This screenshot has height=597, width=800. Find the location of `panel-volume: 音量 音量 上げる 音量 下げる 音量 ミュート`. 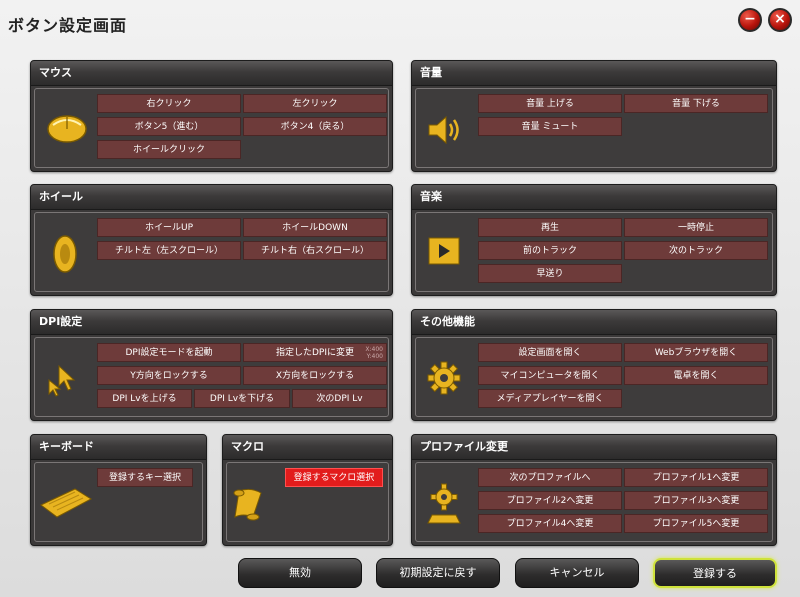

panel-volume: 音量 音量 上げる 音量 下げる 音量 ミュート is located at coordinates (594, 116).